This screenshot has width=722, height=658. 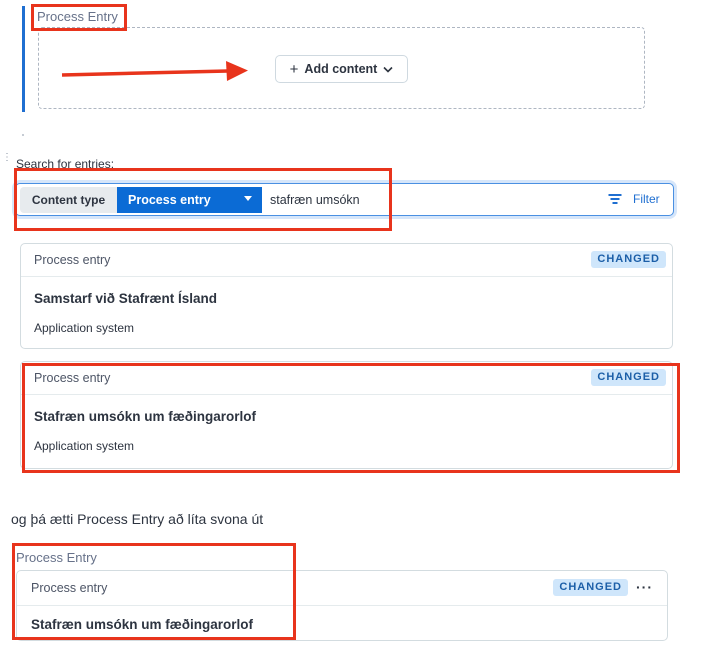 I want to click on filter-label: Filter, so click(x=646, y=199).